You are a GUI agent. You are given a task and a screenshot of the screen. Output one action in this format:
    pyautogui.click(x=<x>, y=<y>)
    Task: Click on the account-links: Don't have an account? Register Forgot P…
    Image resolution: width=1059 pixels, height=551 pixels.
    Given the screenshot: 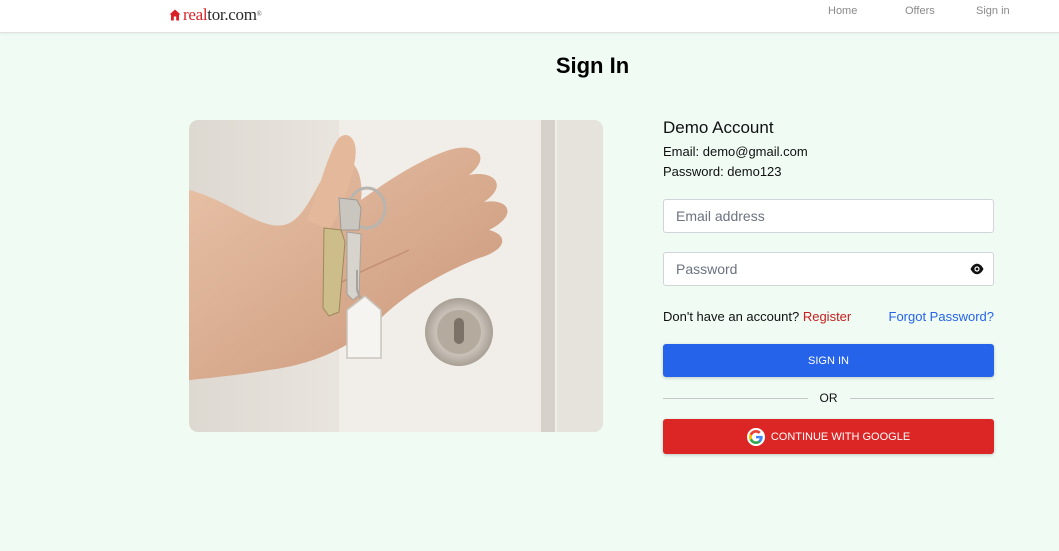 What is the action you would take?
    pyautogui.click(x=828, y=316)
    